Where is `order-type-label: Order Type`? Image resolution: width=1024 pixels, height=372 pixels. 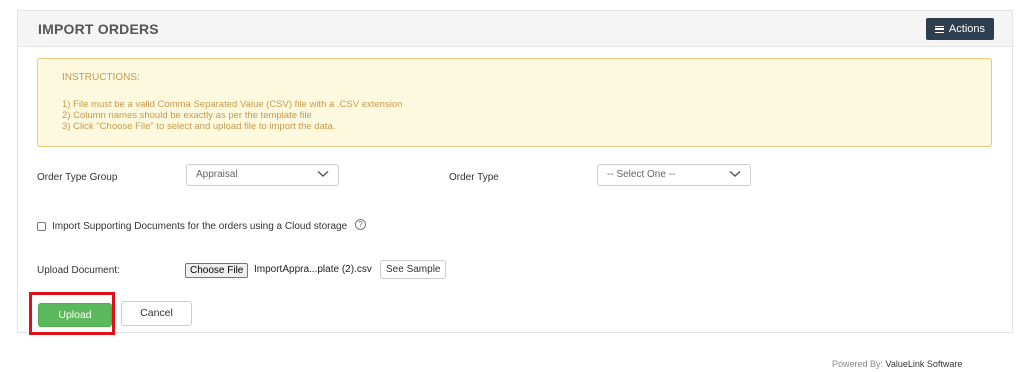
order-type-label: Order Type is located at coordinates (474, 177).